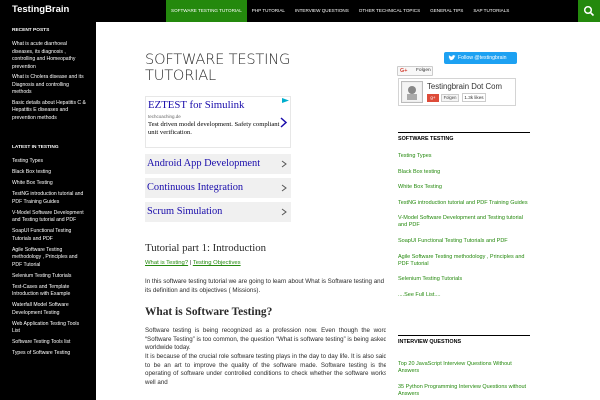 Image resolution: width=600 pixels, height=400 pixels. I want to click on latest-in-testing-heading: LATEST IN TESTING, so click(35, 147).